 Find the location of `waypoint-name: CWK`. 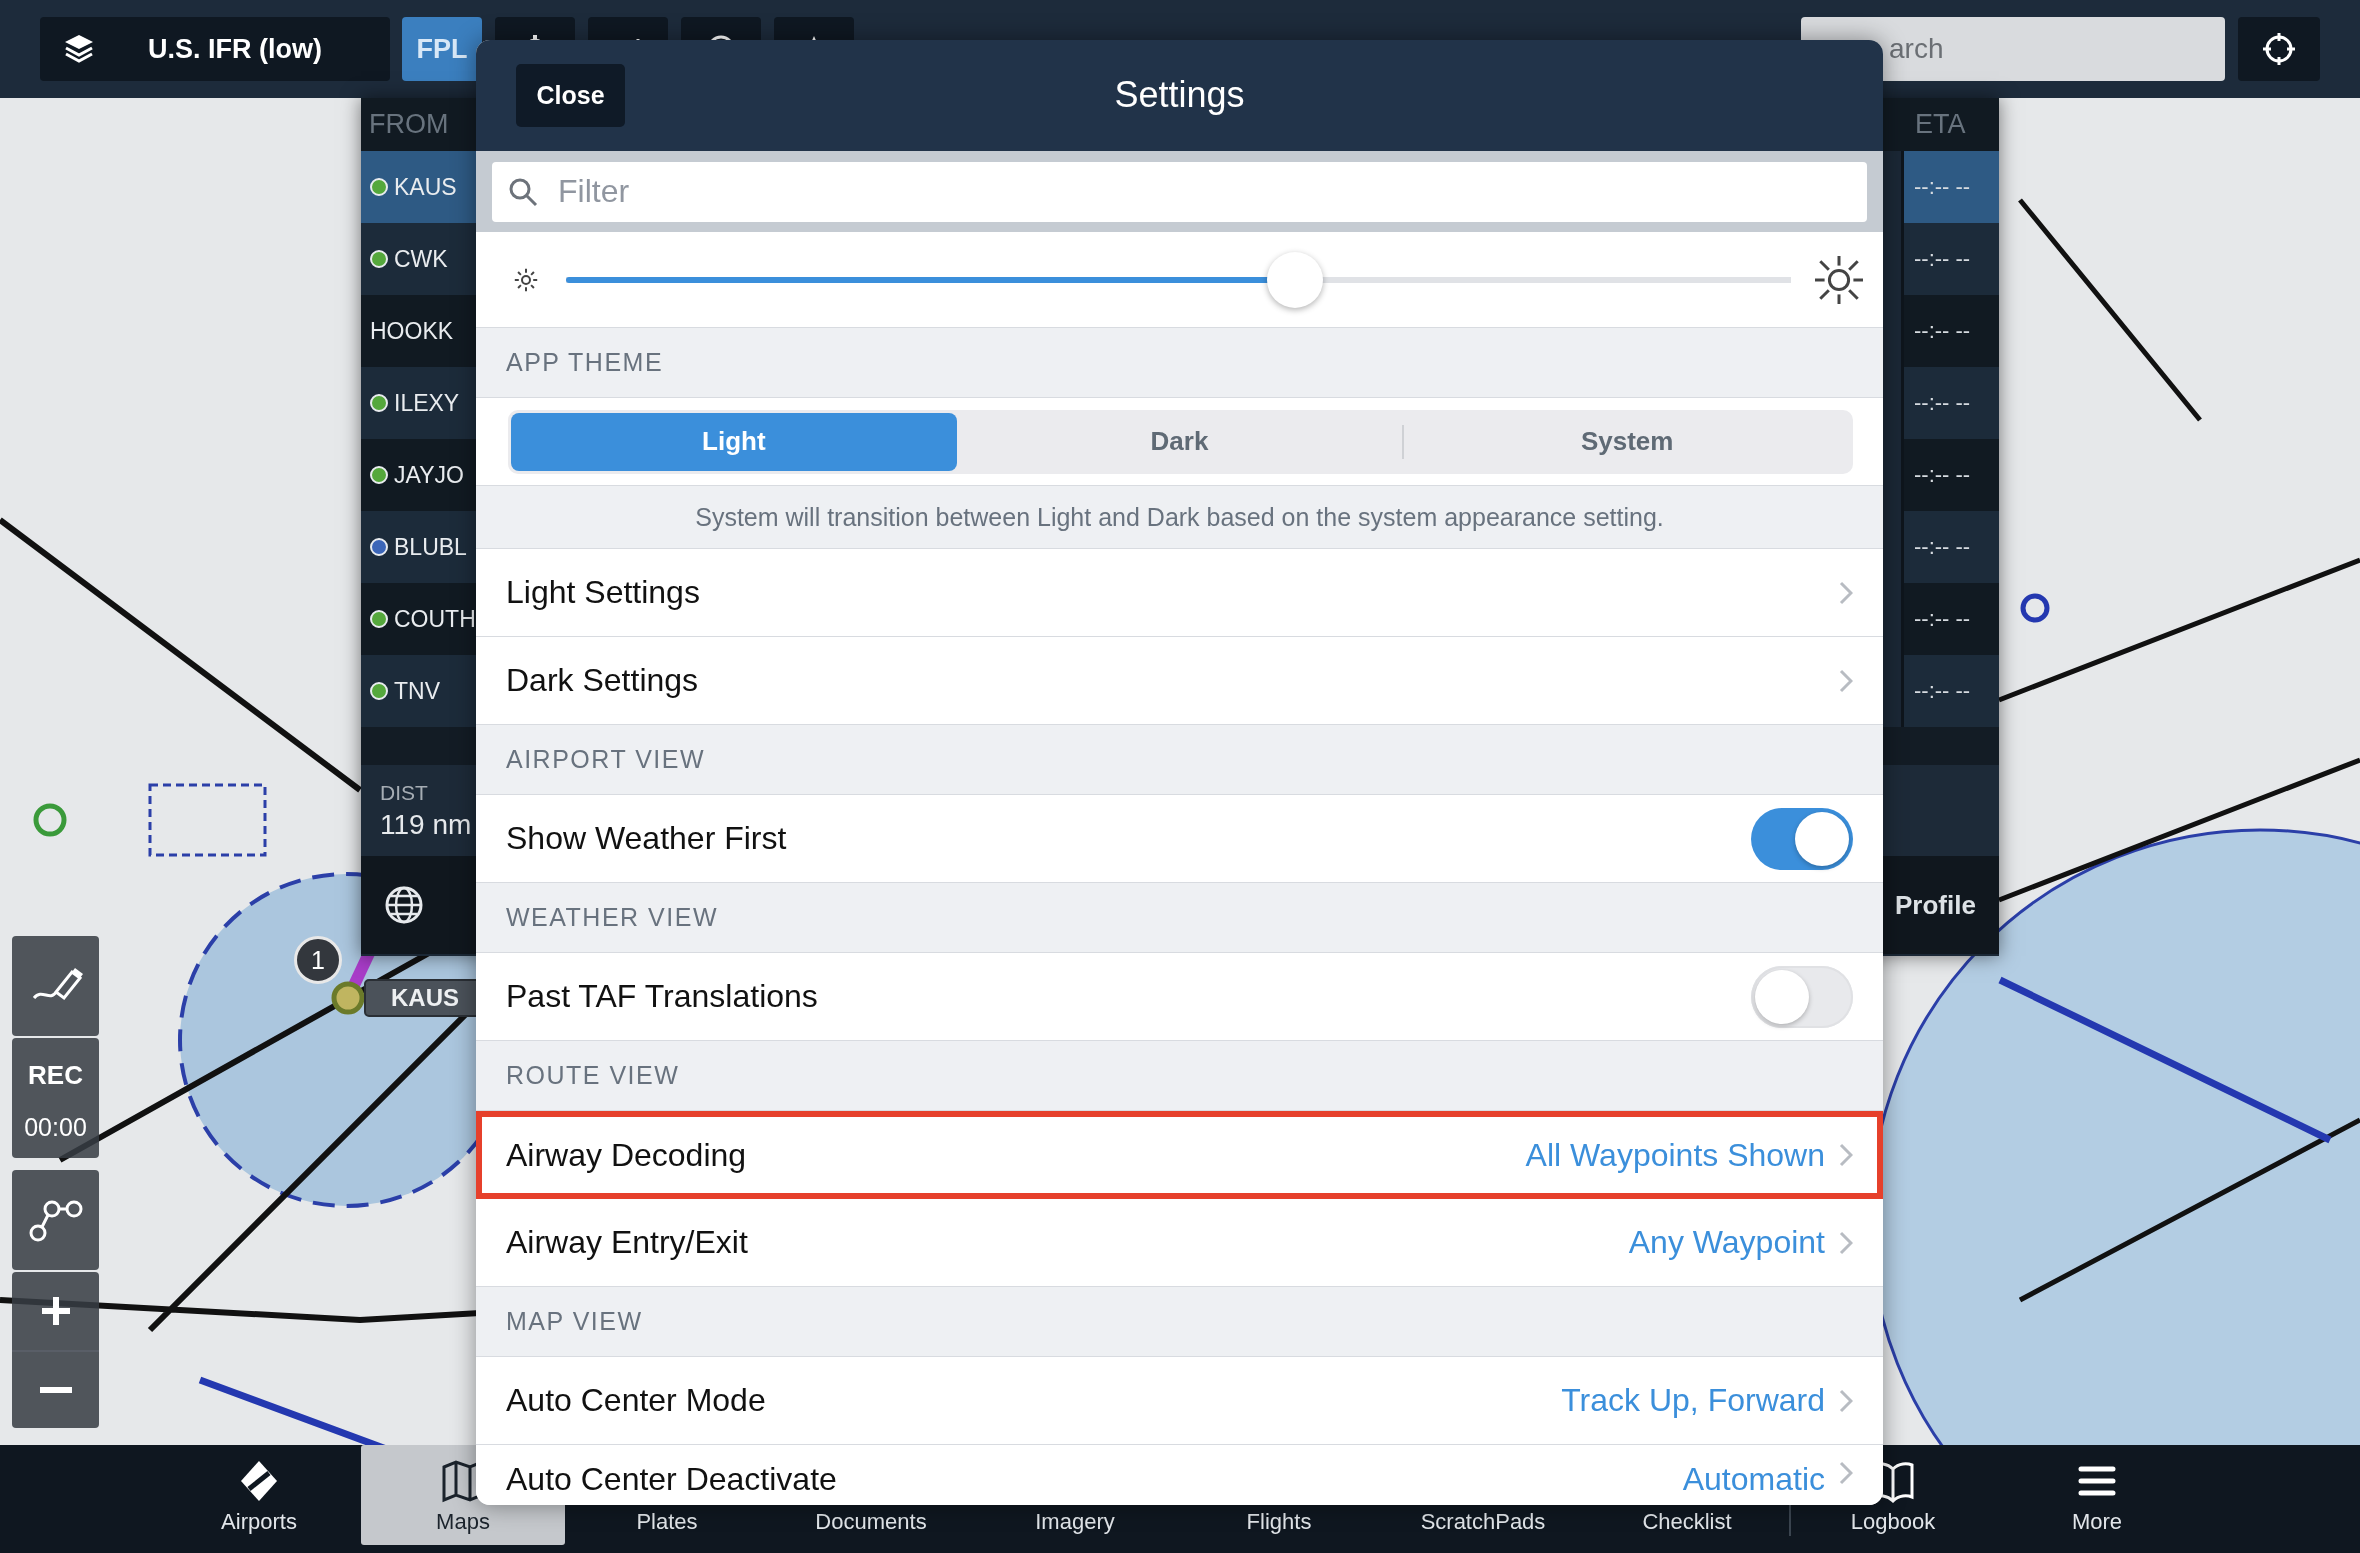

waypoint-name: CWK is located at coordinates (421, 259).